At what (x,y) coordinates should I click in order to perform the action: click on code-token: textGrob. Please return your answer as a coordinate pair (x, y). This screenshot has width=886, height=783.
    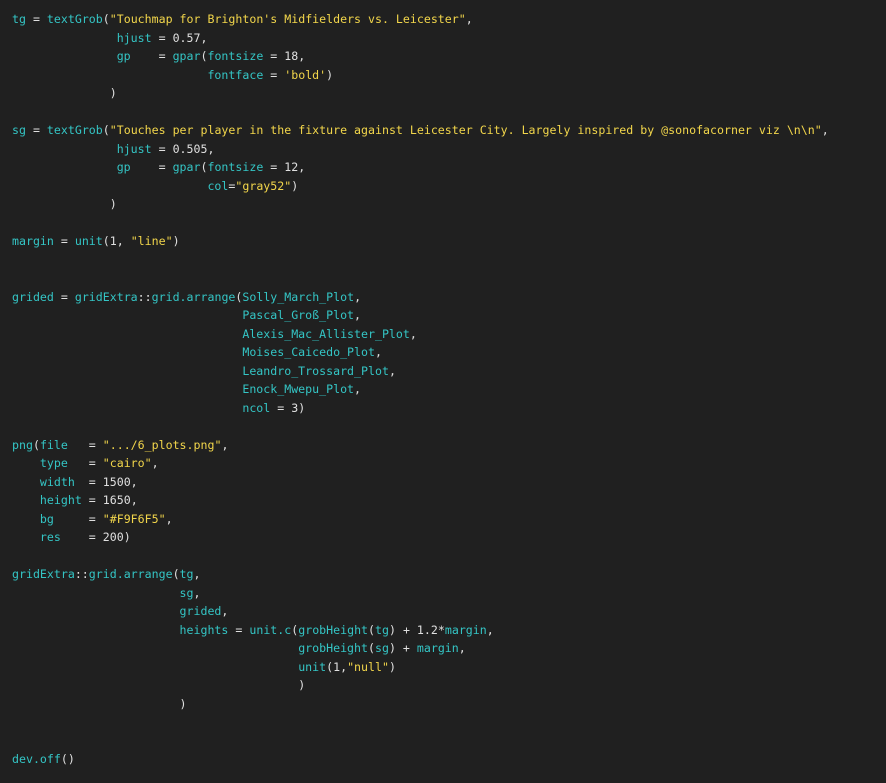
    Looking at the image, I should click on (74, 19).